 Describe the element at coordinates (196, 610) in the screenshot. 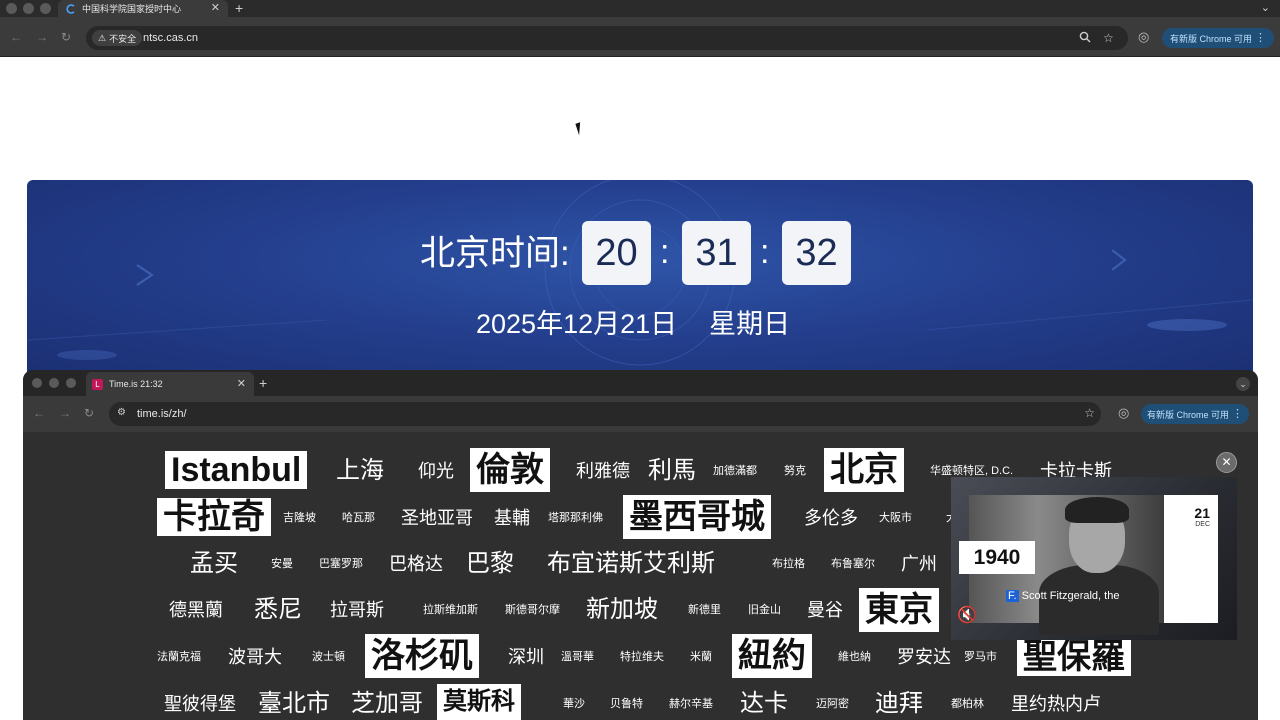

I see `city-link-tehran: 德黑蘭` at that location.